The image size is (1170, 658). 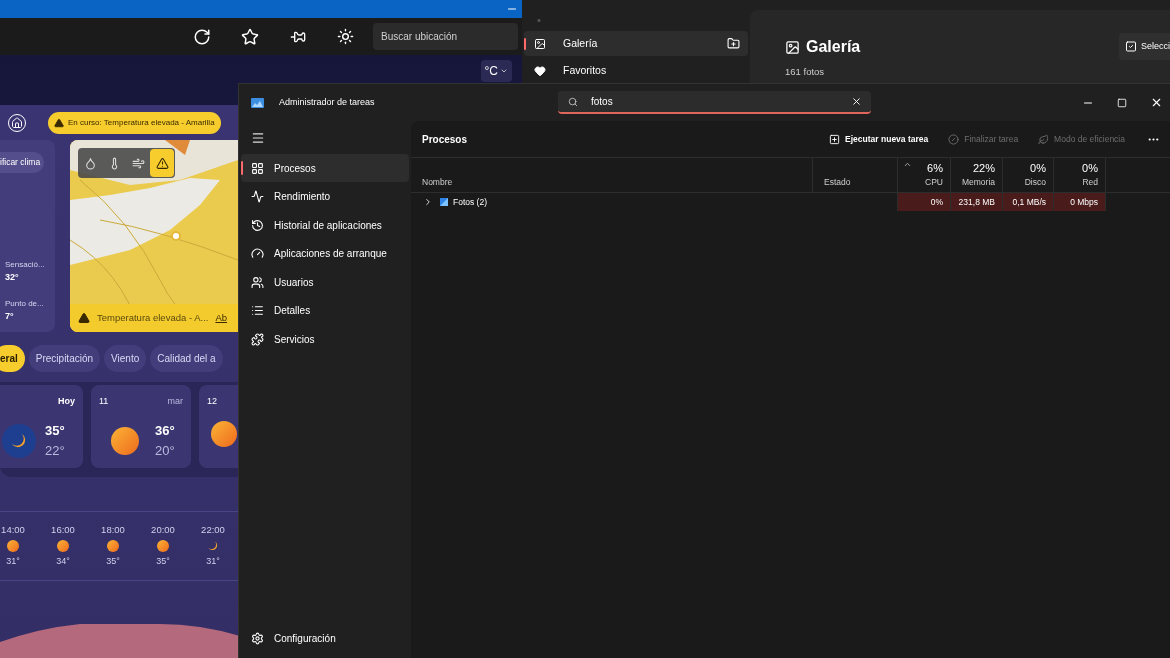 I want to click on add-folder-icon, so click(x=733, y=43).